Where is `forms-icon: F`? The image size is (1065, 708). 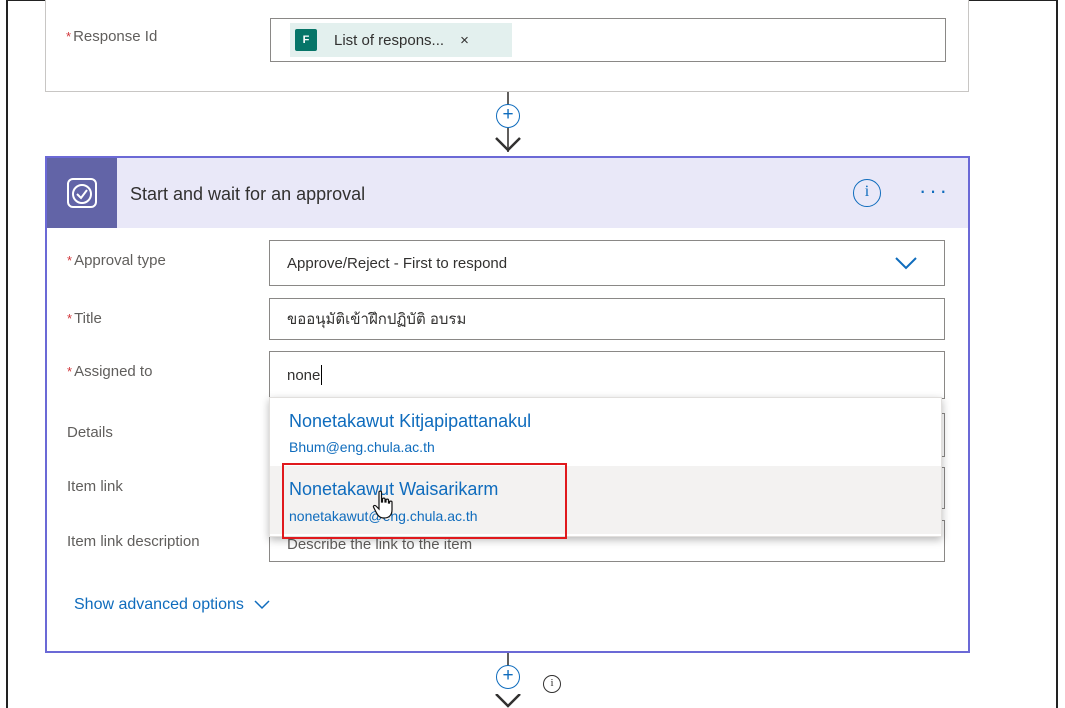
forms-icon: F is located at coordinates (306, 40).